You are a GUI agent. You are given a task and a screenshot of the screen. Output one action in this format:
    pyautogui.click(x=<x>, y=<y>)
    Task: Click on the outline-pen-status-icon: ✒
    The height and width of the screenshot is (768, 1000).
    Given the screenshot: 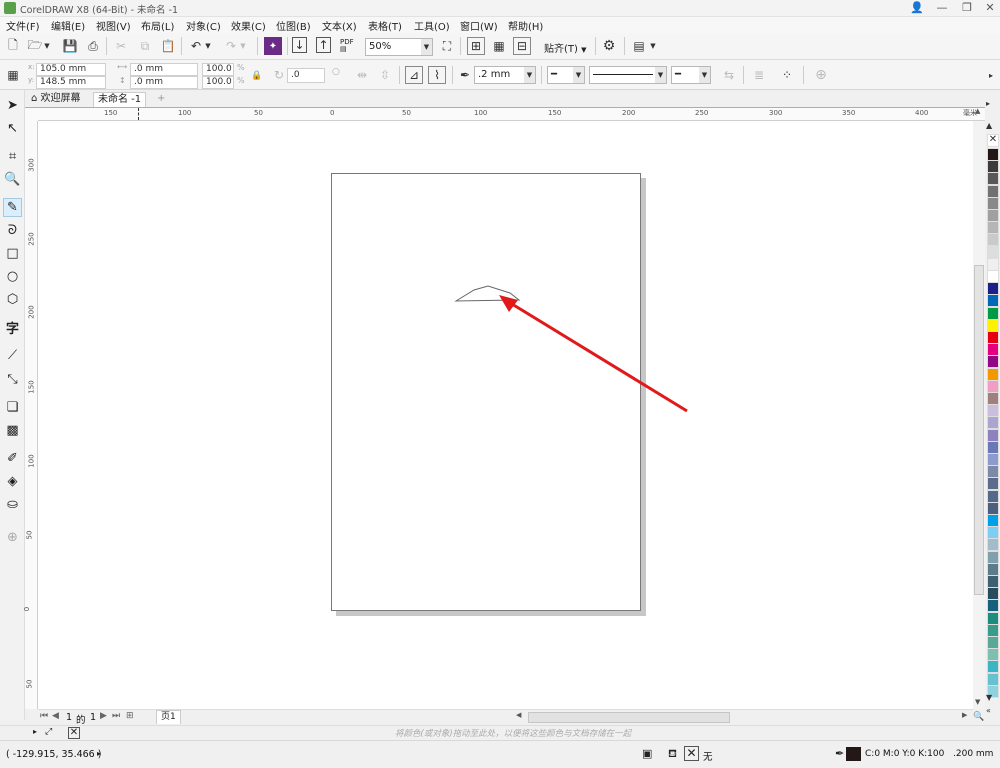 What is the action you would take?
    pyautogui.click(x=840, y=753)
    